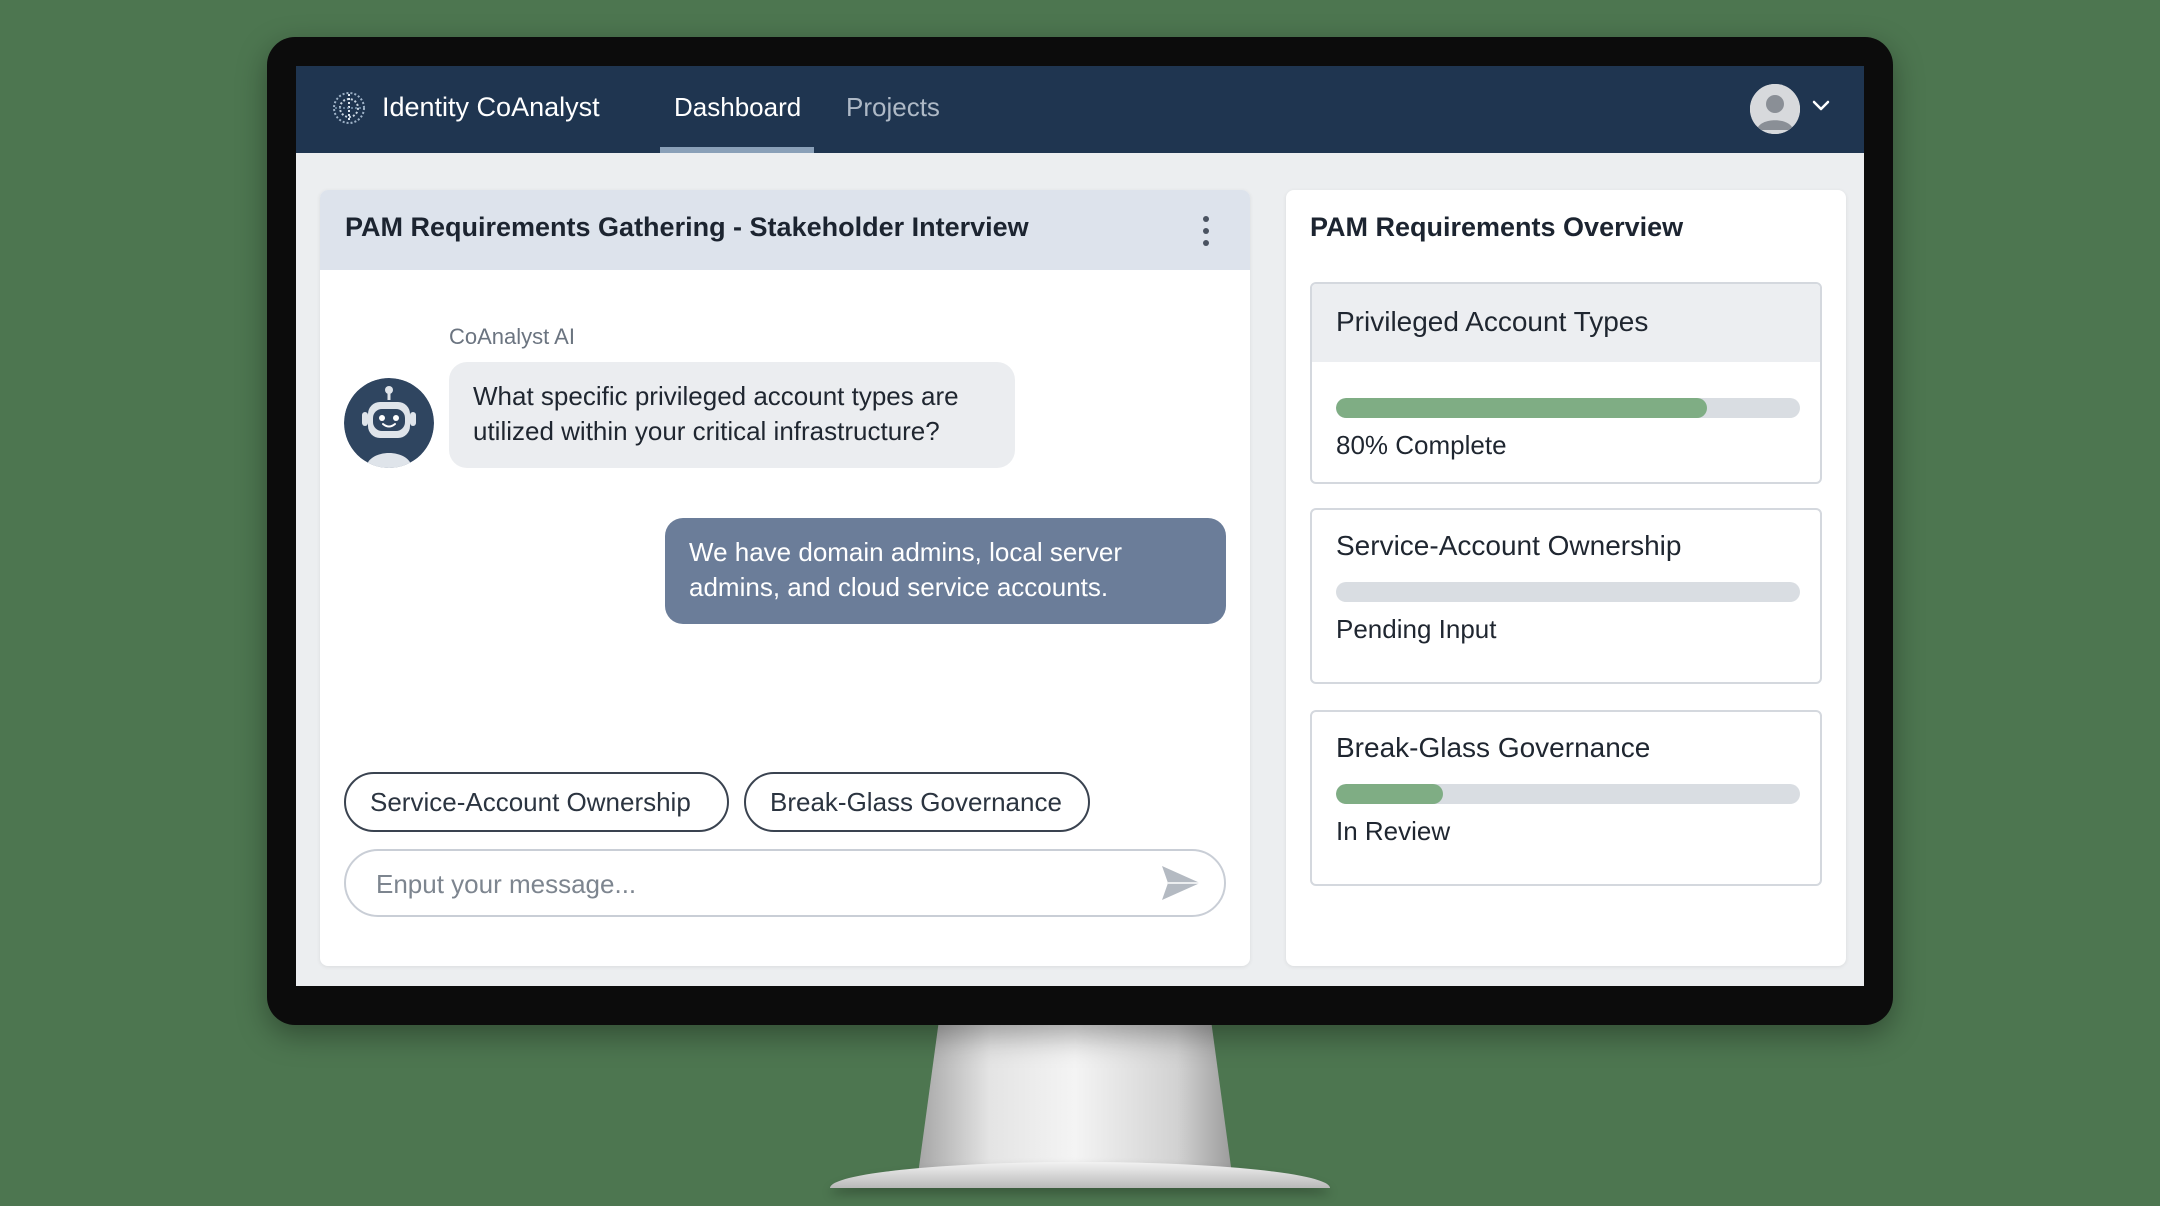 This screenshot has height=1206, width=2160. What do you see at coordinates (1492, 321) in the screenshot?
I see `requirement-title: Privileged Account Types` at bounding box center [1492, 321].